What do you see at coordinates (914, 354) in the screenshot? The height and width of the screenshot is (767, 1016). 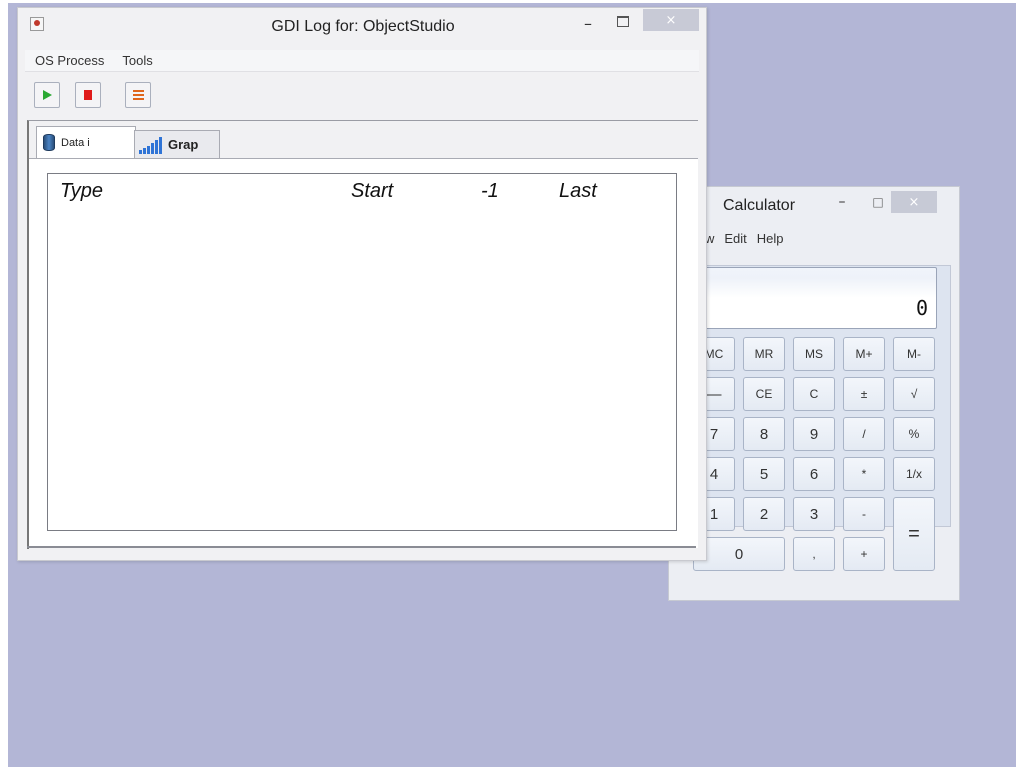 I see `key-m-minus: M-` at bounding box center [914, 354].